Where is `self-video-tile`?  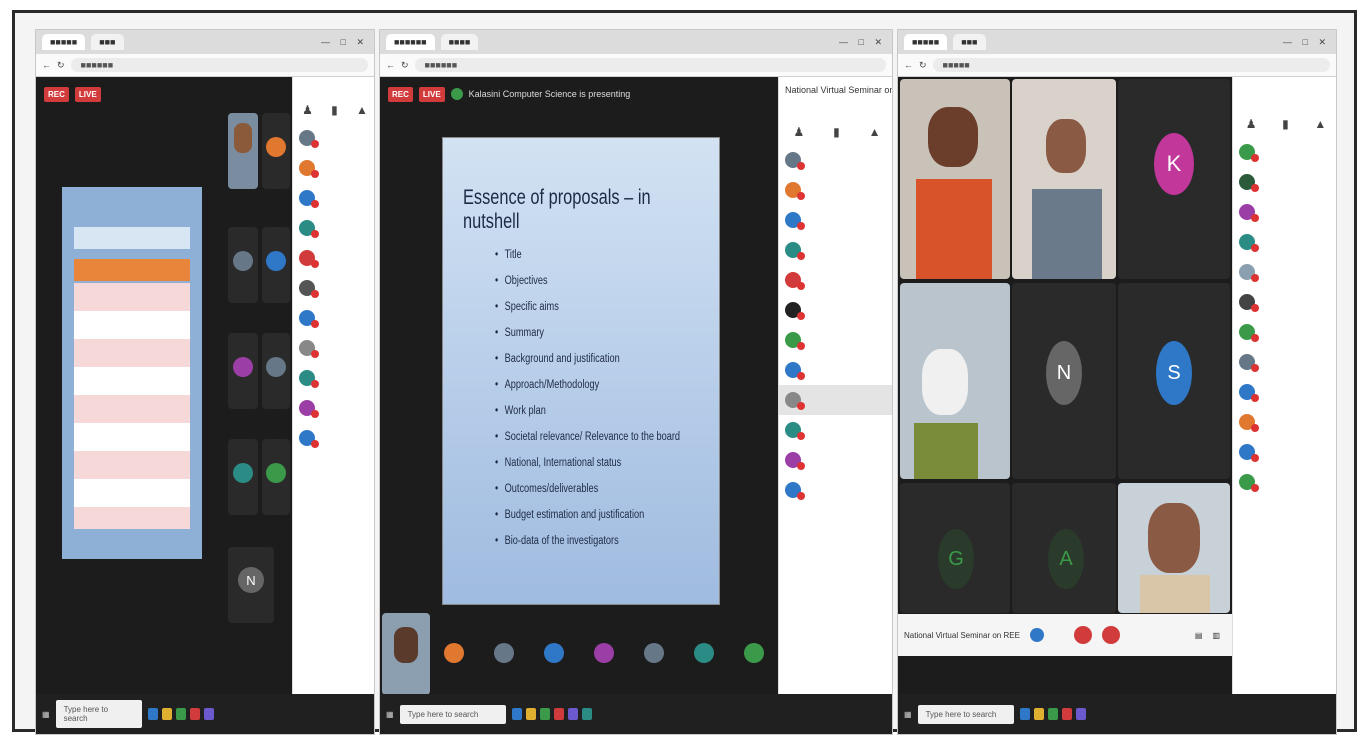
self-video-tile is located at coordinates (406, 654).